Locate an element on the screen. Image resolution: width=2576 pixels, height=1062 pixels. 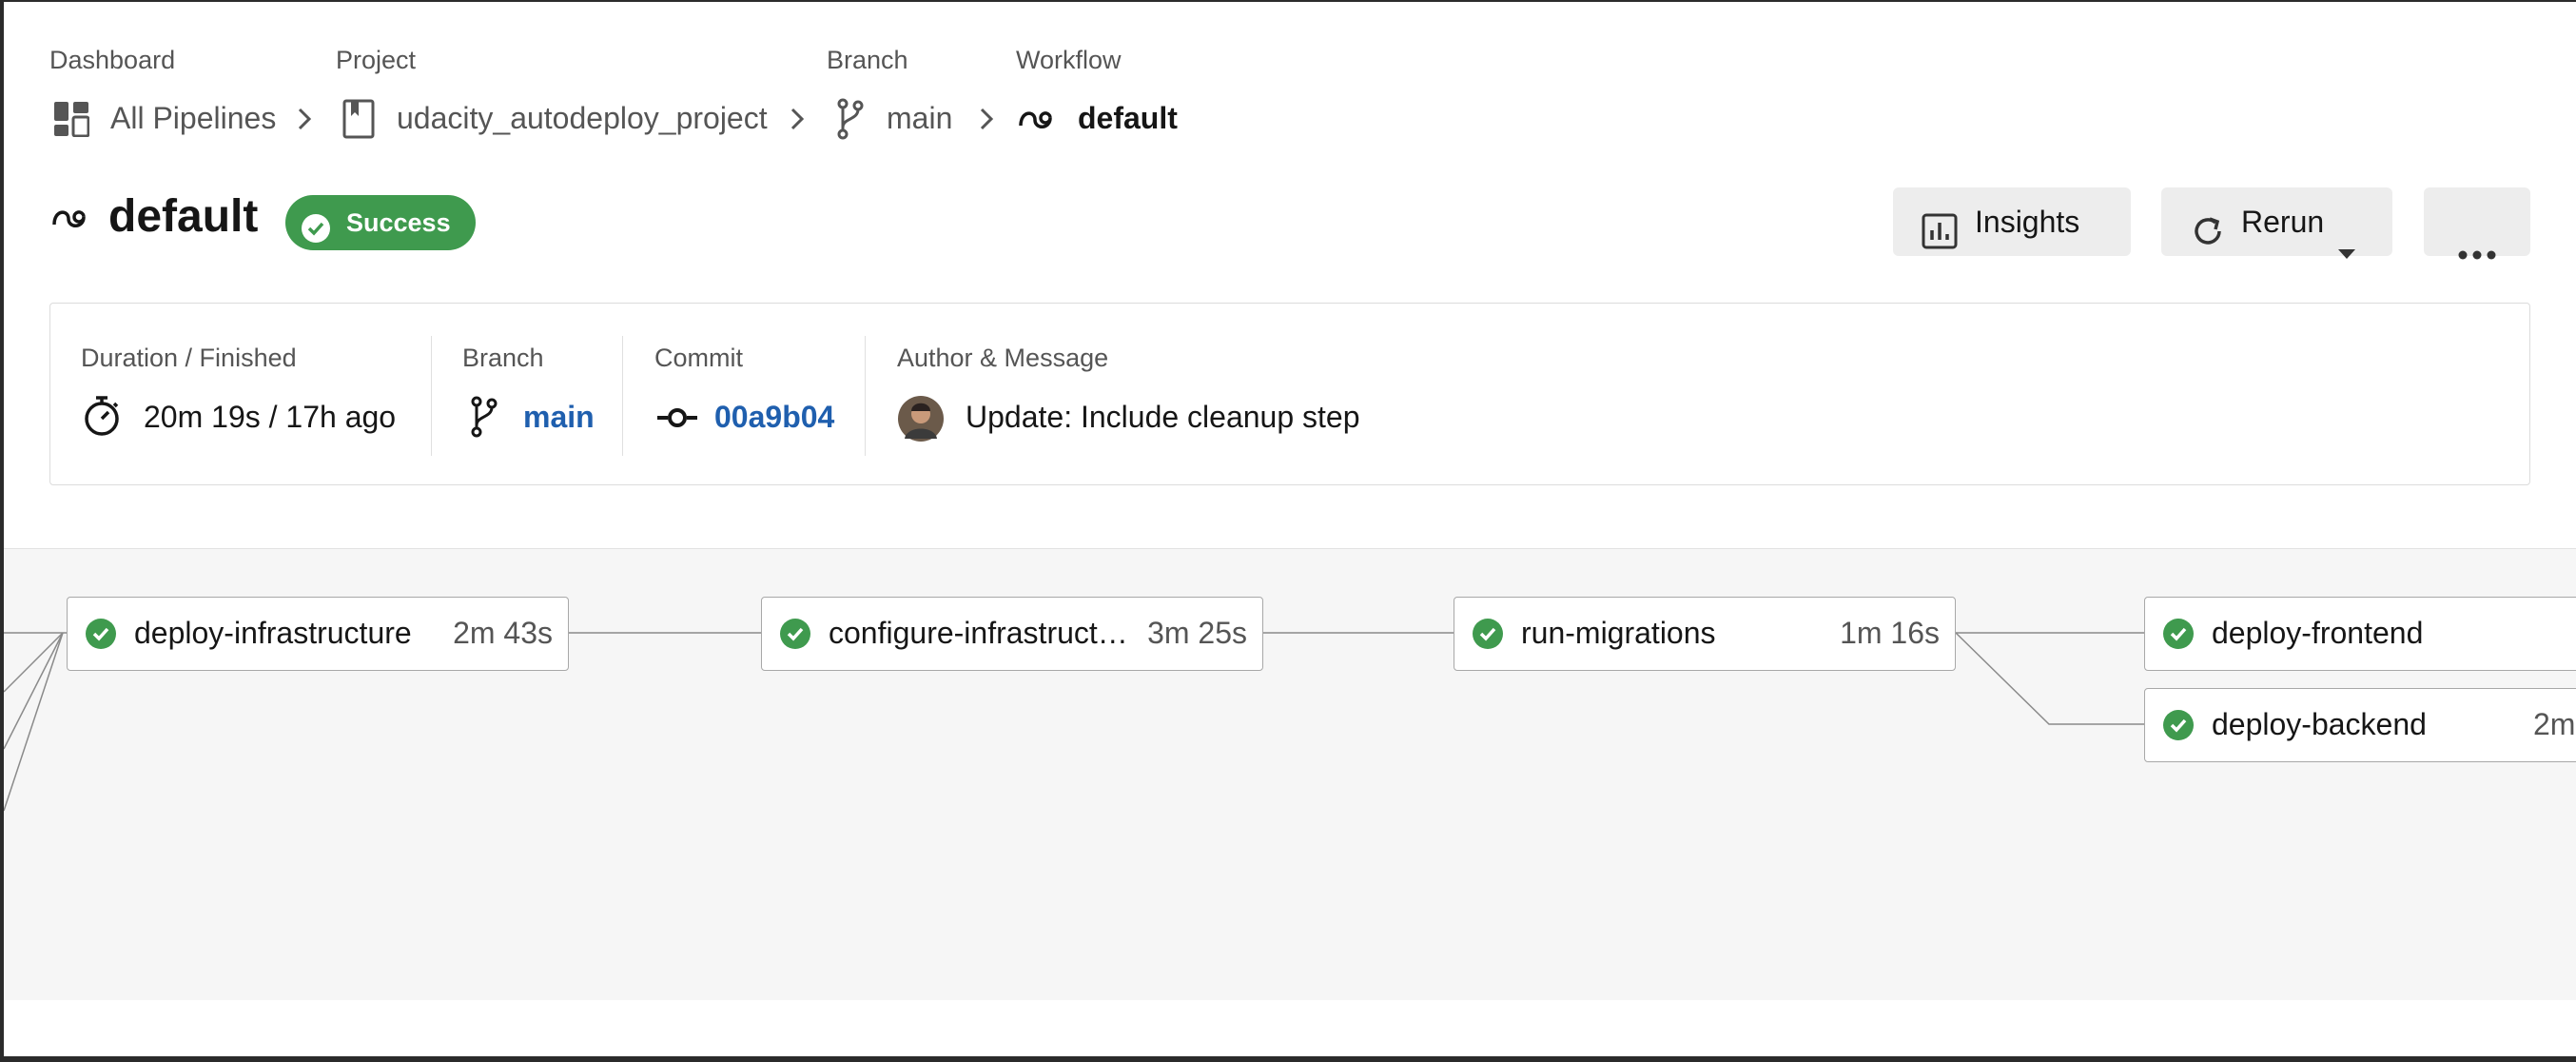
insights-button: Insights is located at coordinates (2012, 222).